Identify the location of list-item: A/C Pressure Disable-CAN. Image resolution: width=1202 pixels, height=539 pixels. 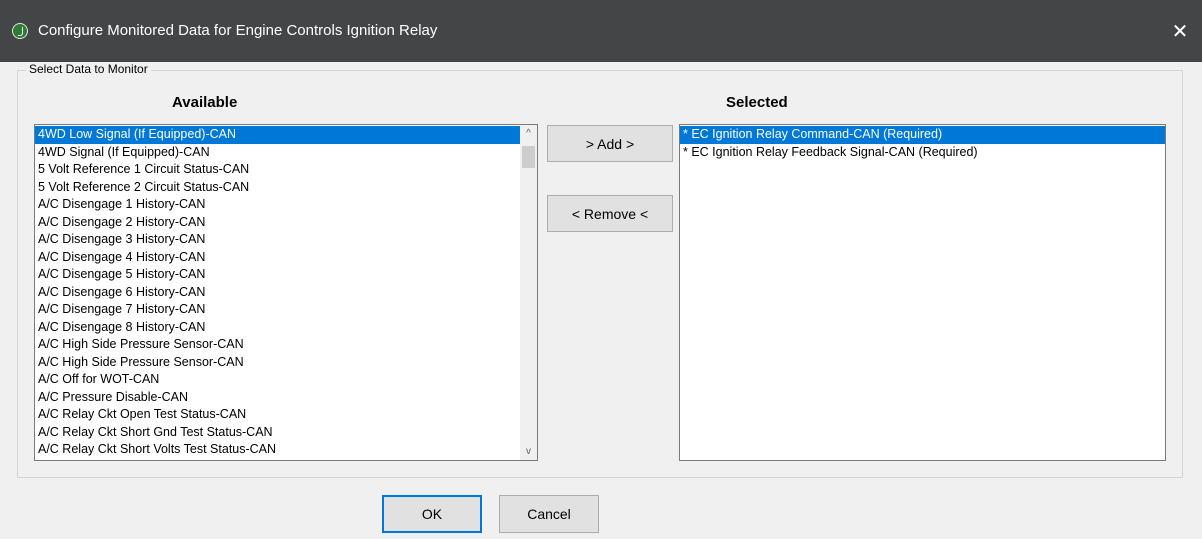
(277, 398).